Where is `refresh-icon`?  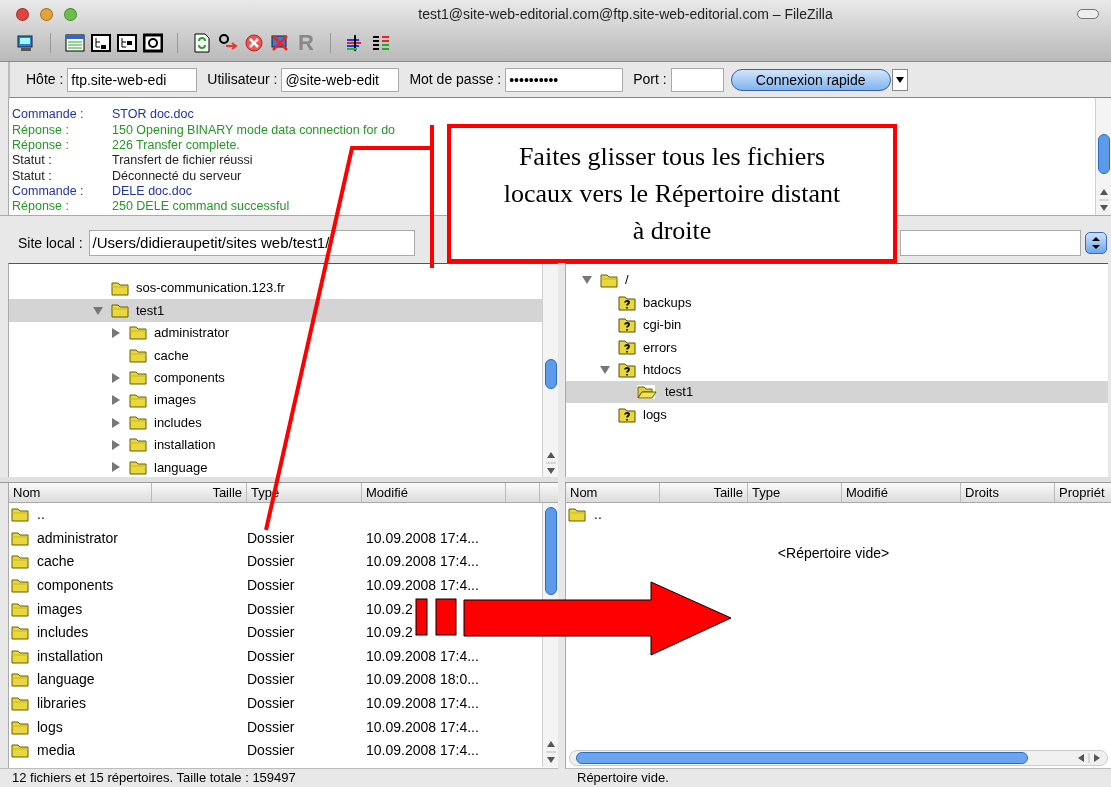 refresh-icon is located at coordinates (202, 43).